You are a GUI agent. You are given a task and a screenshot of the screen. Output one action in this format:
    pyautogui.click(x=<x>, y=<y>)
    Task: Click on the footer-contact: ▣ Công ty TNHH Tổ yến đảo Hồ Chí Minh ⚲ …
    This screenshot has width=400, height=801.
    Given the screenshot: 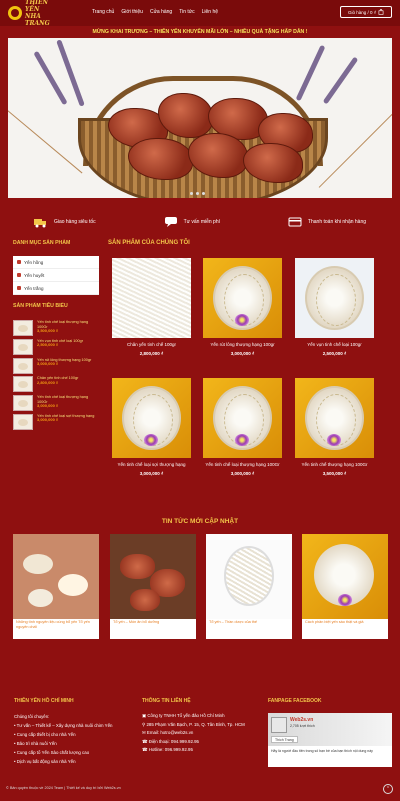 What is the action you would take?
    pyautogui.click(x=199, y=733)
    